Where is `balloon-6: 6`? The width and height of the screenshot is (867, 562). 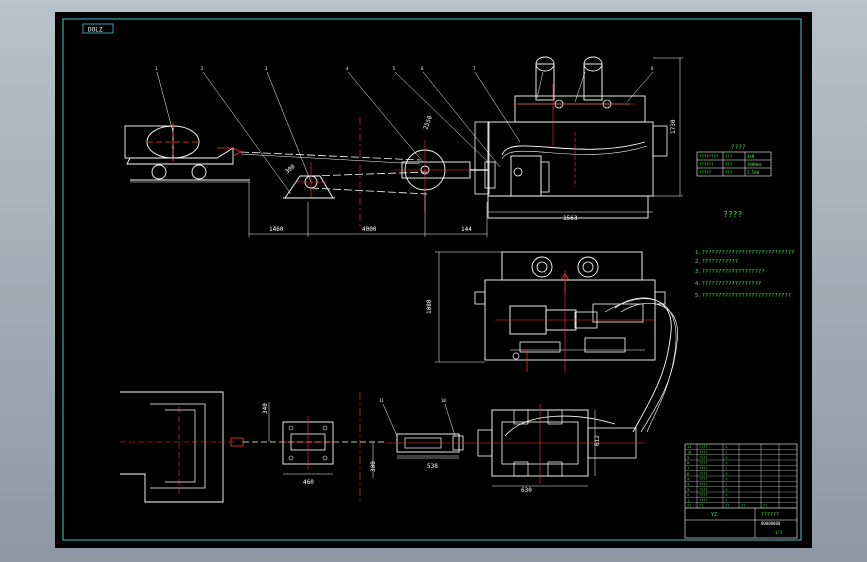
balloon-6: 6 is located at coordinates (422, 68).